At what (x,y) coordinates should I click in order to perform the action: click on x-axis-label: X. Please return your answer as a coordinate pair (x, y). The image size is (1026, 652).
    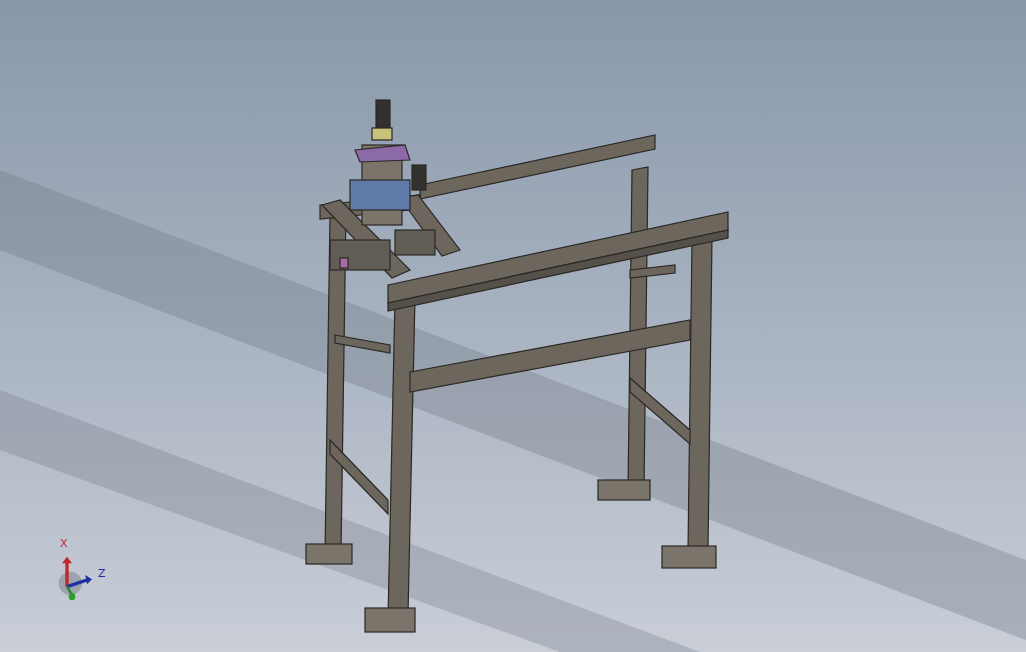
    Looking at the image, I should click on (64, 544).